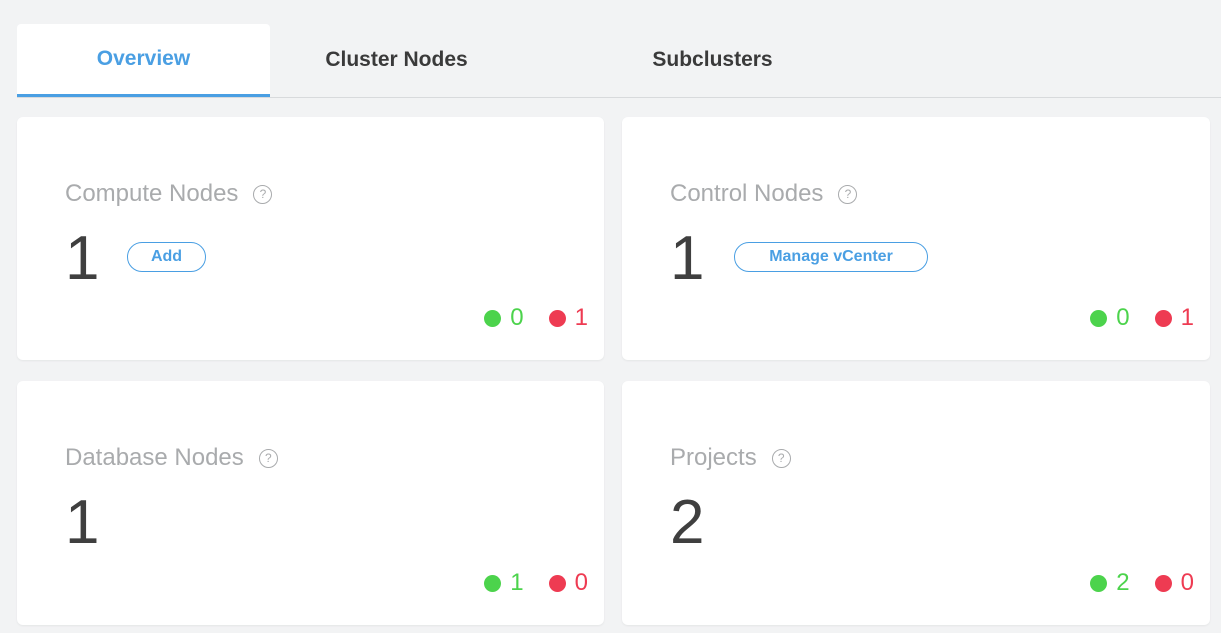 The image size is (1221, 633). What do you see at coordinates (517, 582) in the screenshot?
I see `ok-count: 1` at bounding box center [517, 582].